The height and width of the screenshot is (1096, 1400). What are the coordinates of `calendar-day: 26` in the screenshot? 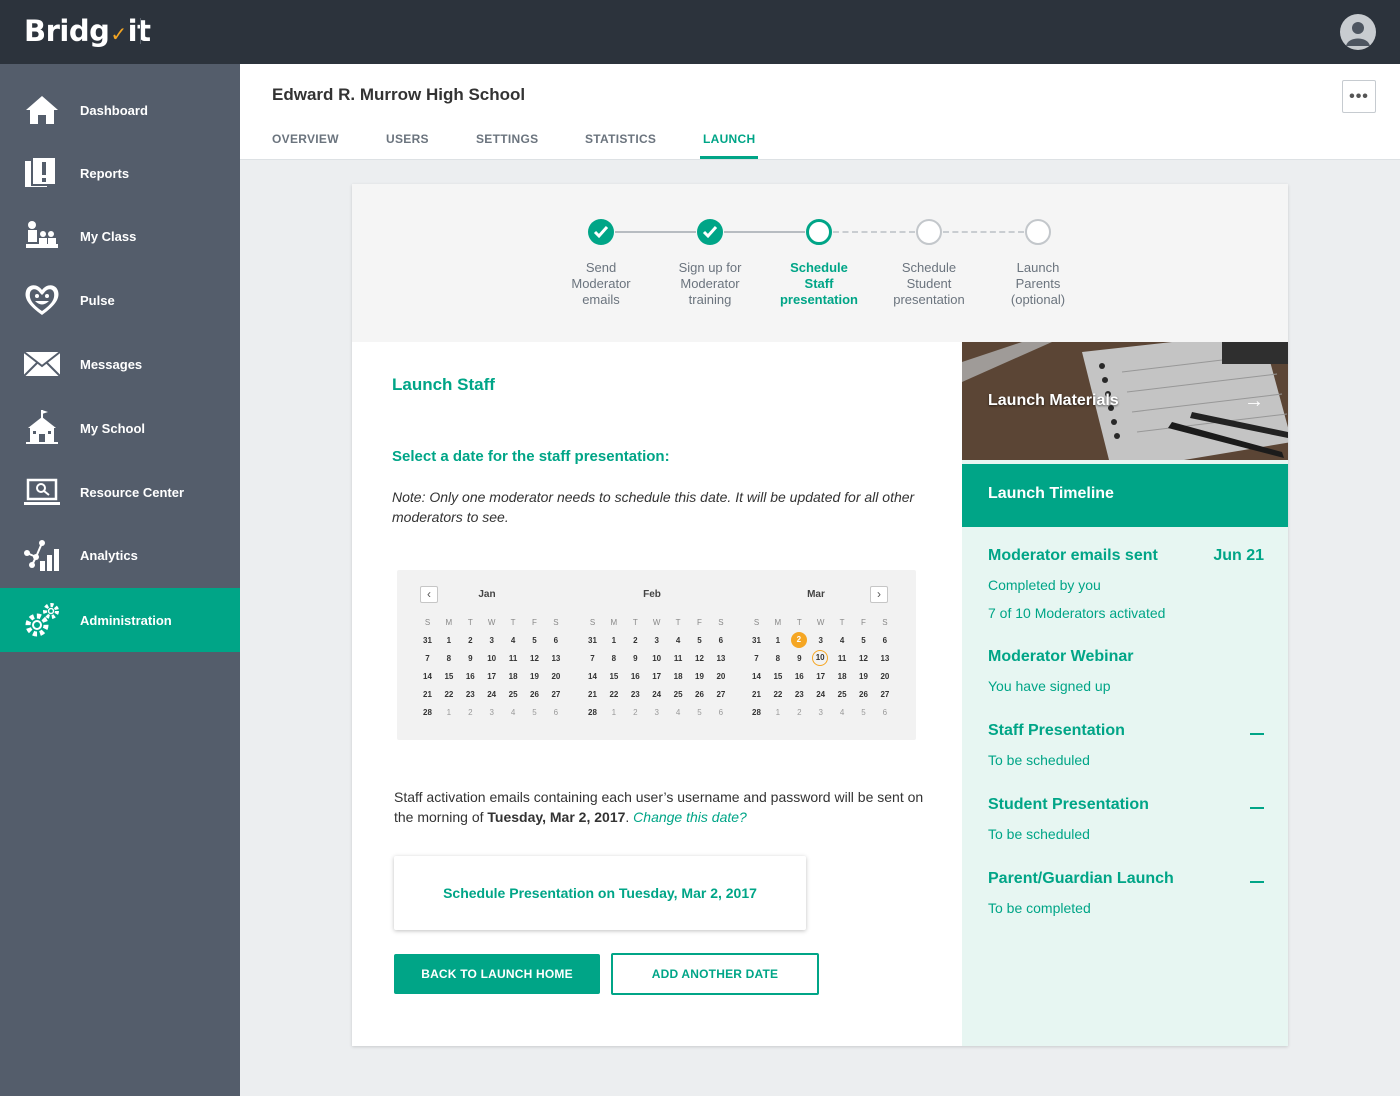 It's located at (699, 694).